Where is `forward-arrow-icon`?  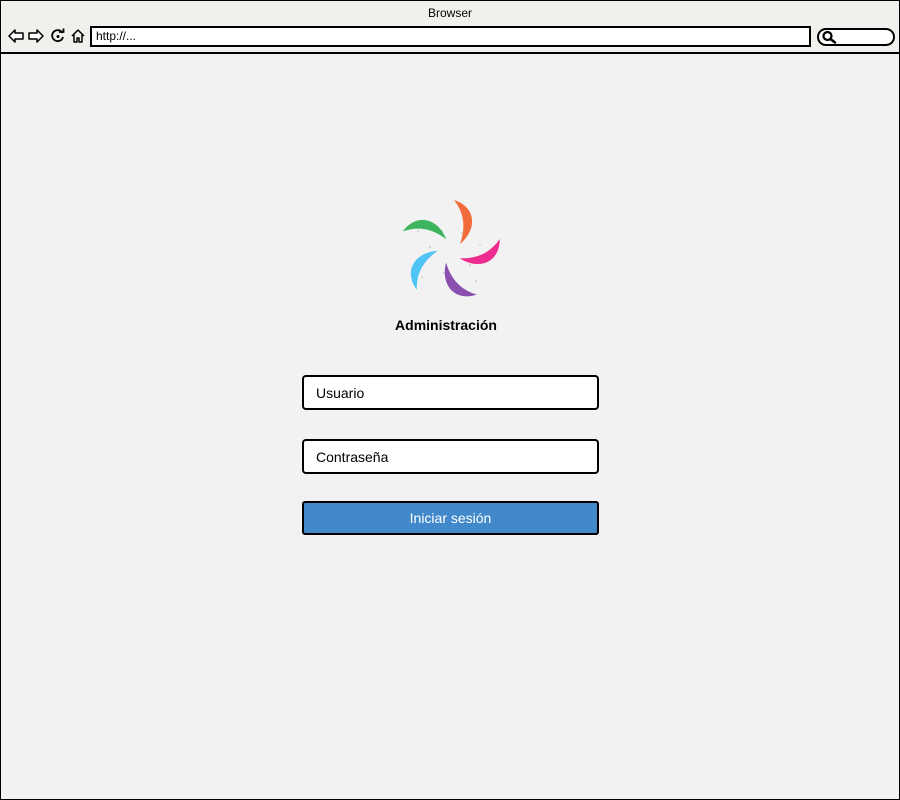 forward-arrow-icon is located at coordinates (36, 36).